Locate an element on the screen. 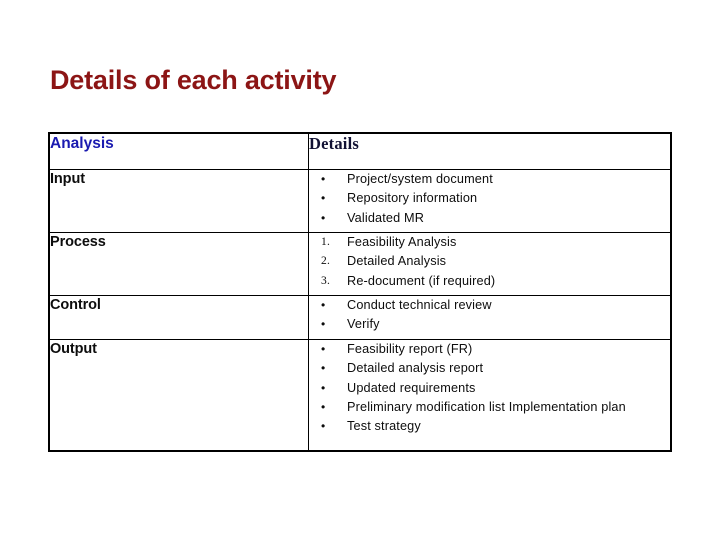 Image resolution: width=720 pixels, height=540 pixels. list-item: • Conduct technical review is located at coordinates (489, 305).